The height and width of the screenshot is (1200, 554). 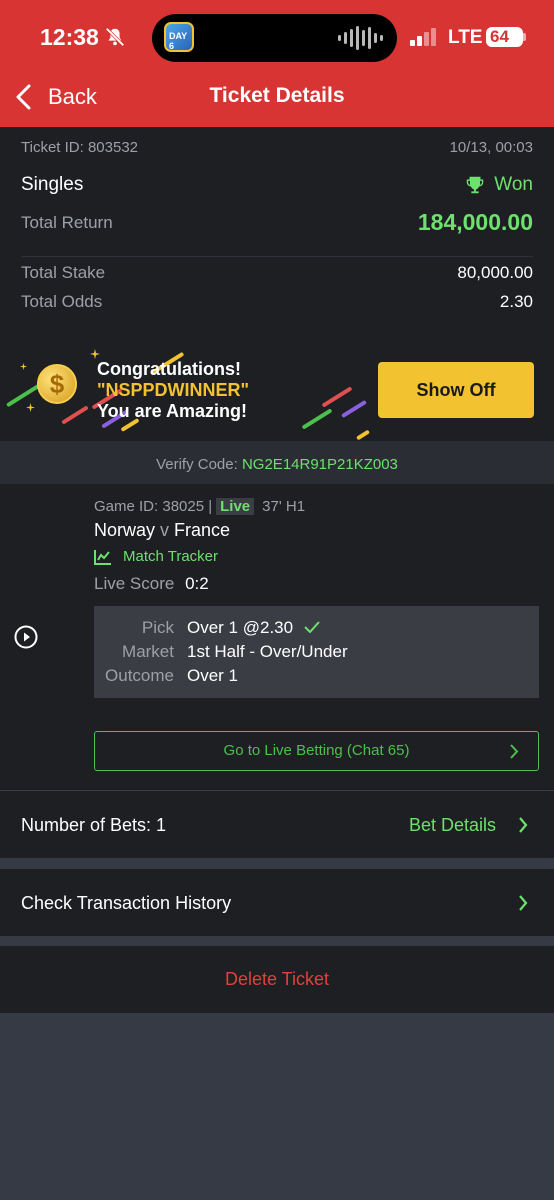 What do you see at coordinates (360, 38) in the screenshot?
I see `audio-wave-icon` at bounding box center [360, 38].